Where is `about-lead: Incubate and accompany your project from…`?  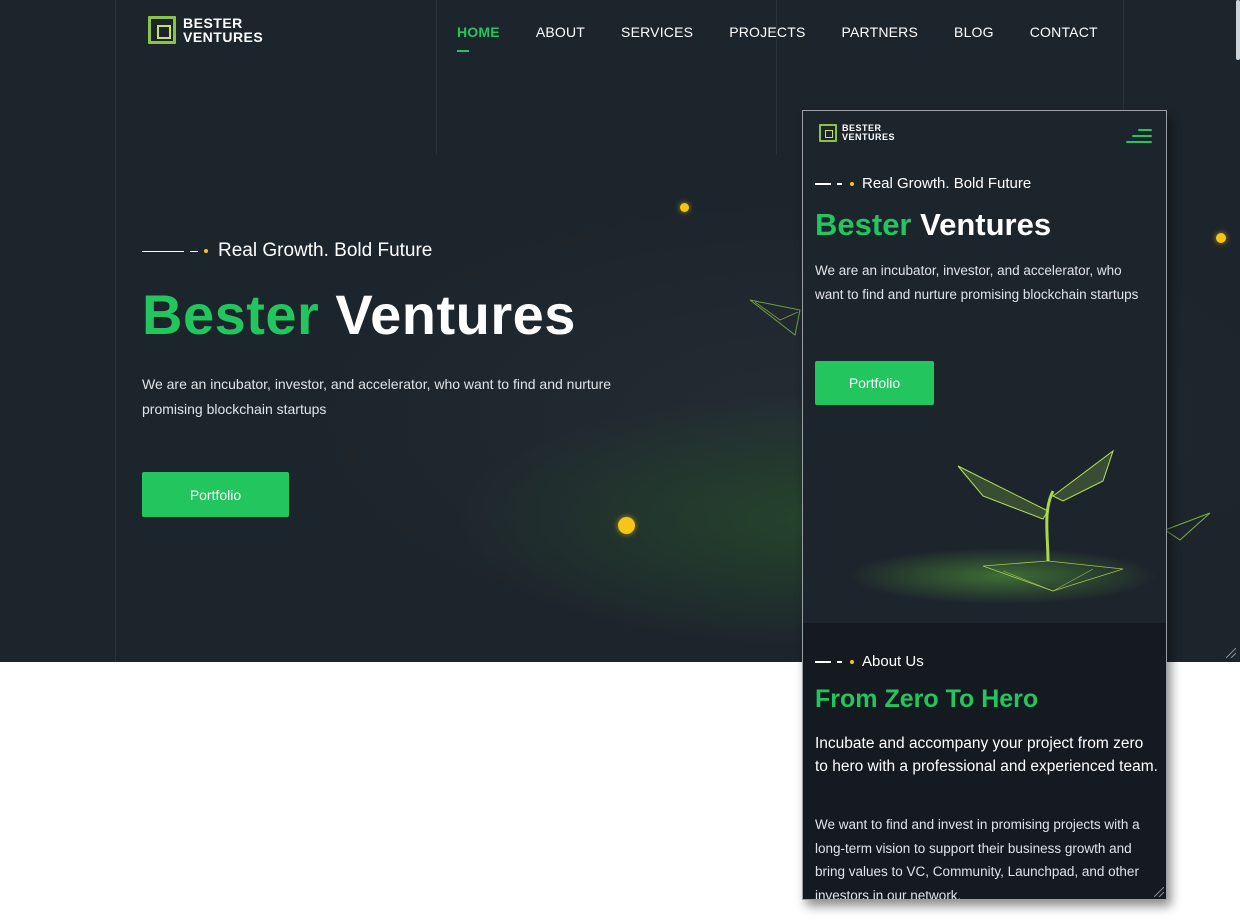
about-lead: Incubate and accompany your project from… is located at coordinates (986, 755).